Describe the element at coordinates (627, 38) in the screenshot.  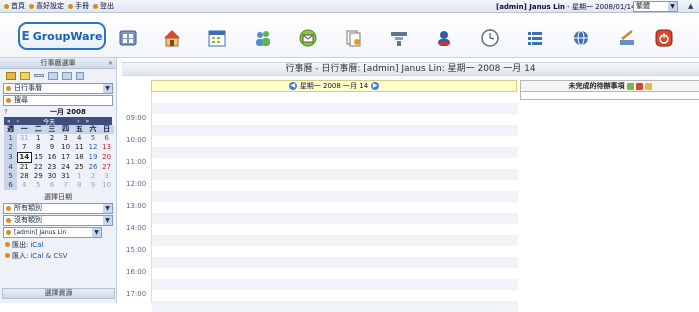
I see `tools-icon` at that location.